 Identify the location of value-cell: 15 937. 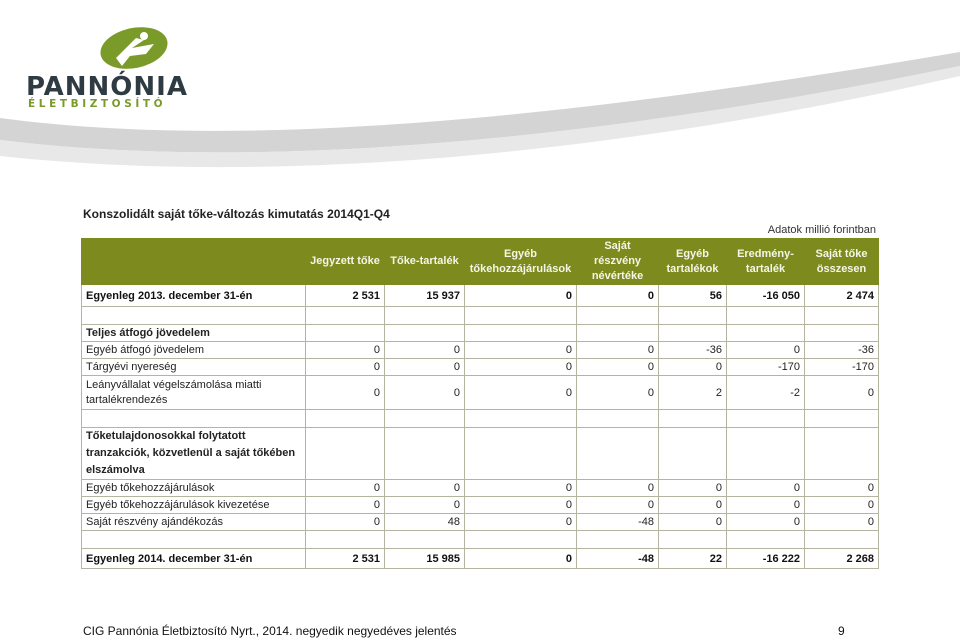
(424, 295).